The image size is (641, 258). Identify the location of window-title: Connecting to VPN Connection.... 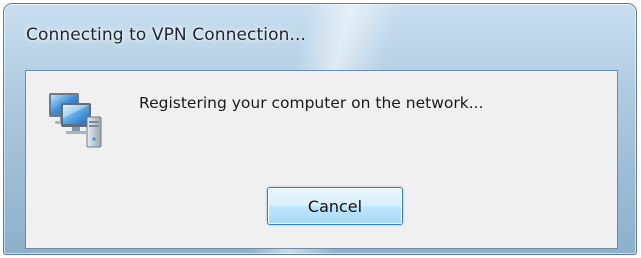
(166, 35).